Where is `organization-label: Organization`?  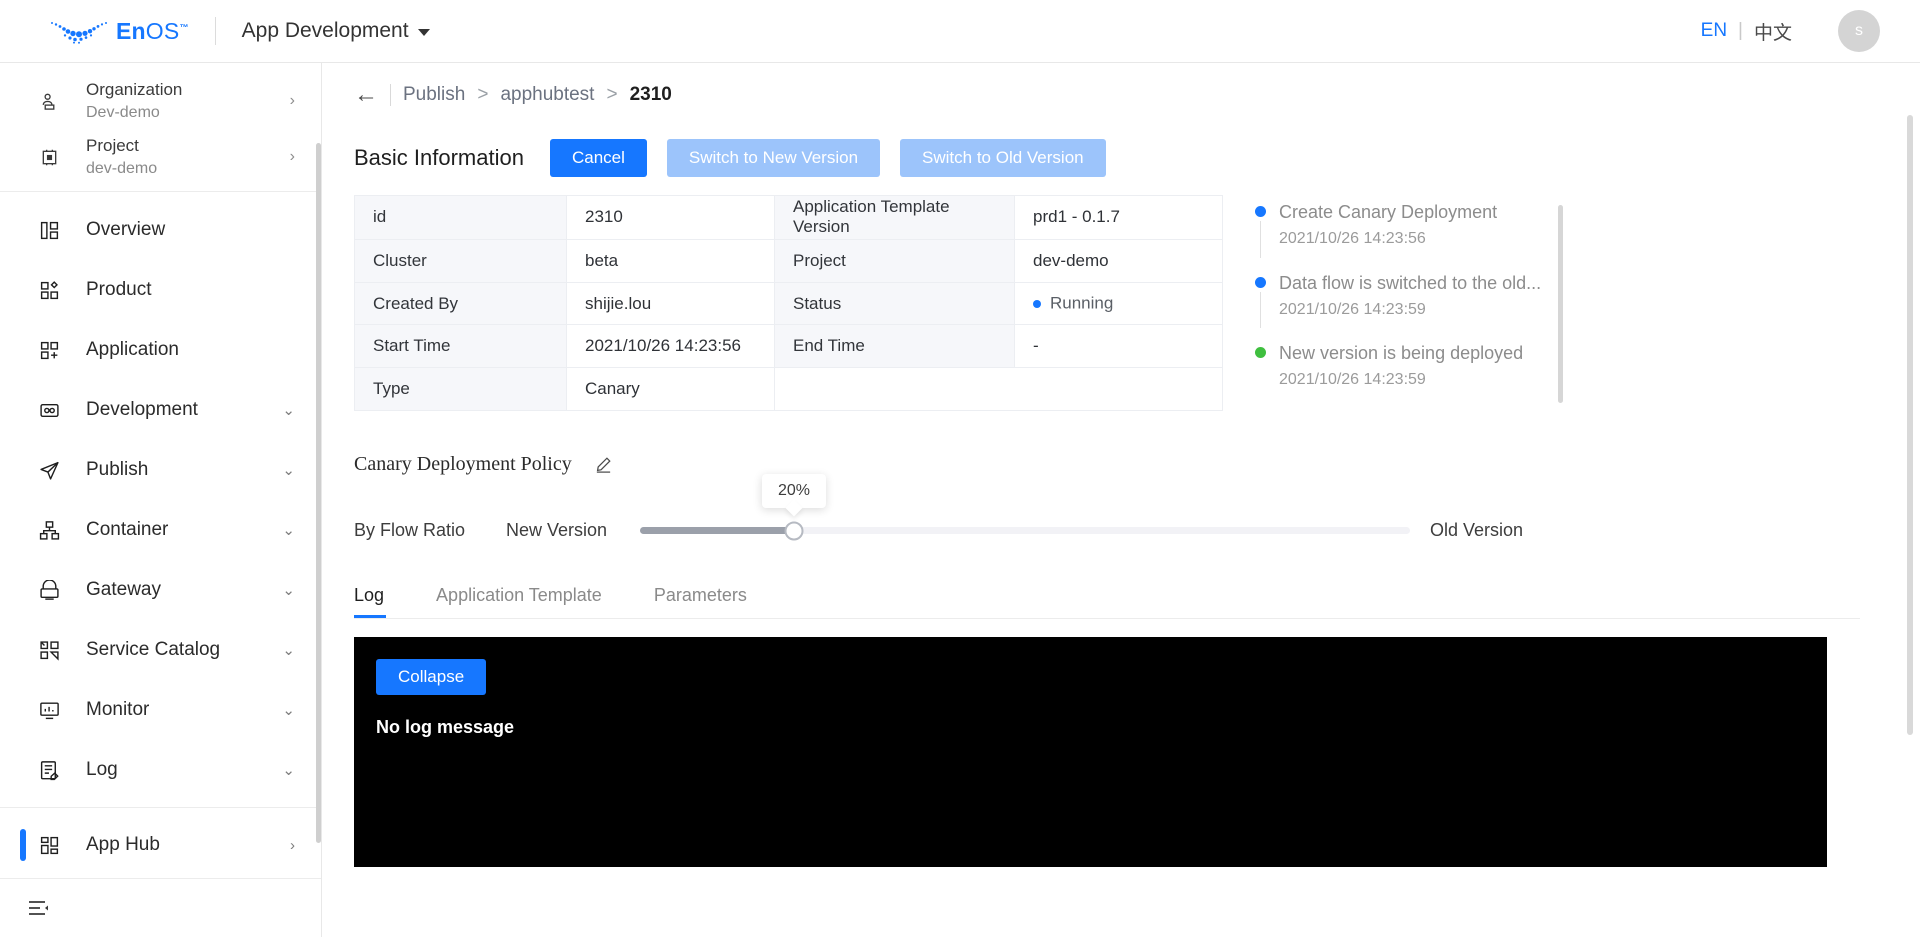
organization-label: Organization is located at coordinates (134, 89).